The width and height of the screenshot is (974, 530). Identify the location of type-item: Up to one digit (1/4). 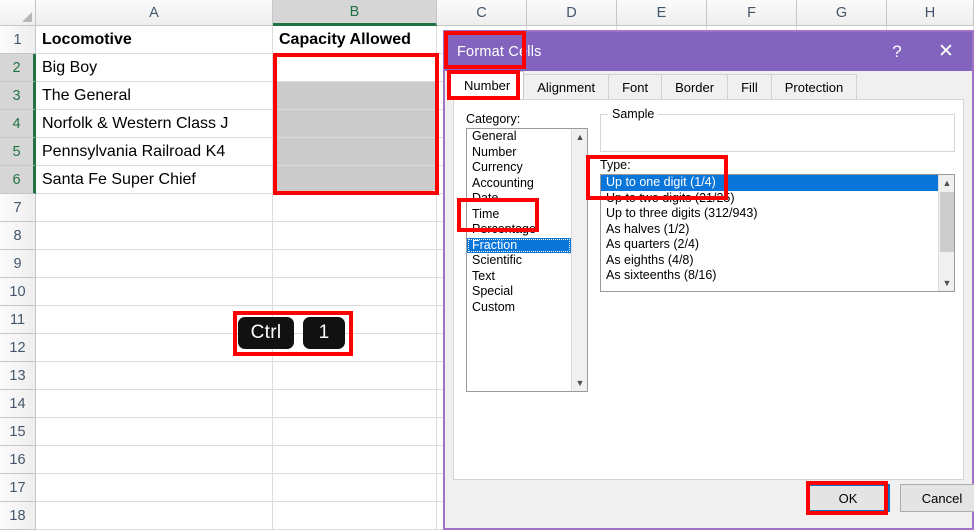
(769, 183).